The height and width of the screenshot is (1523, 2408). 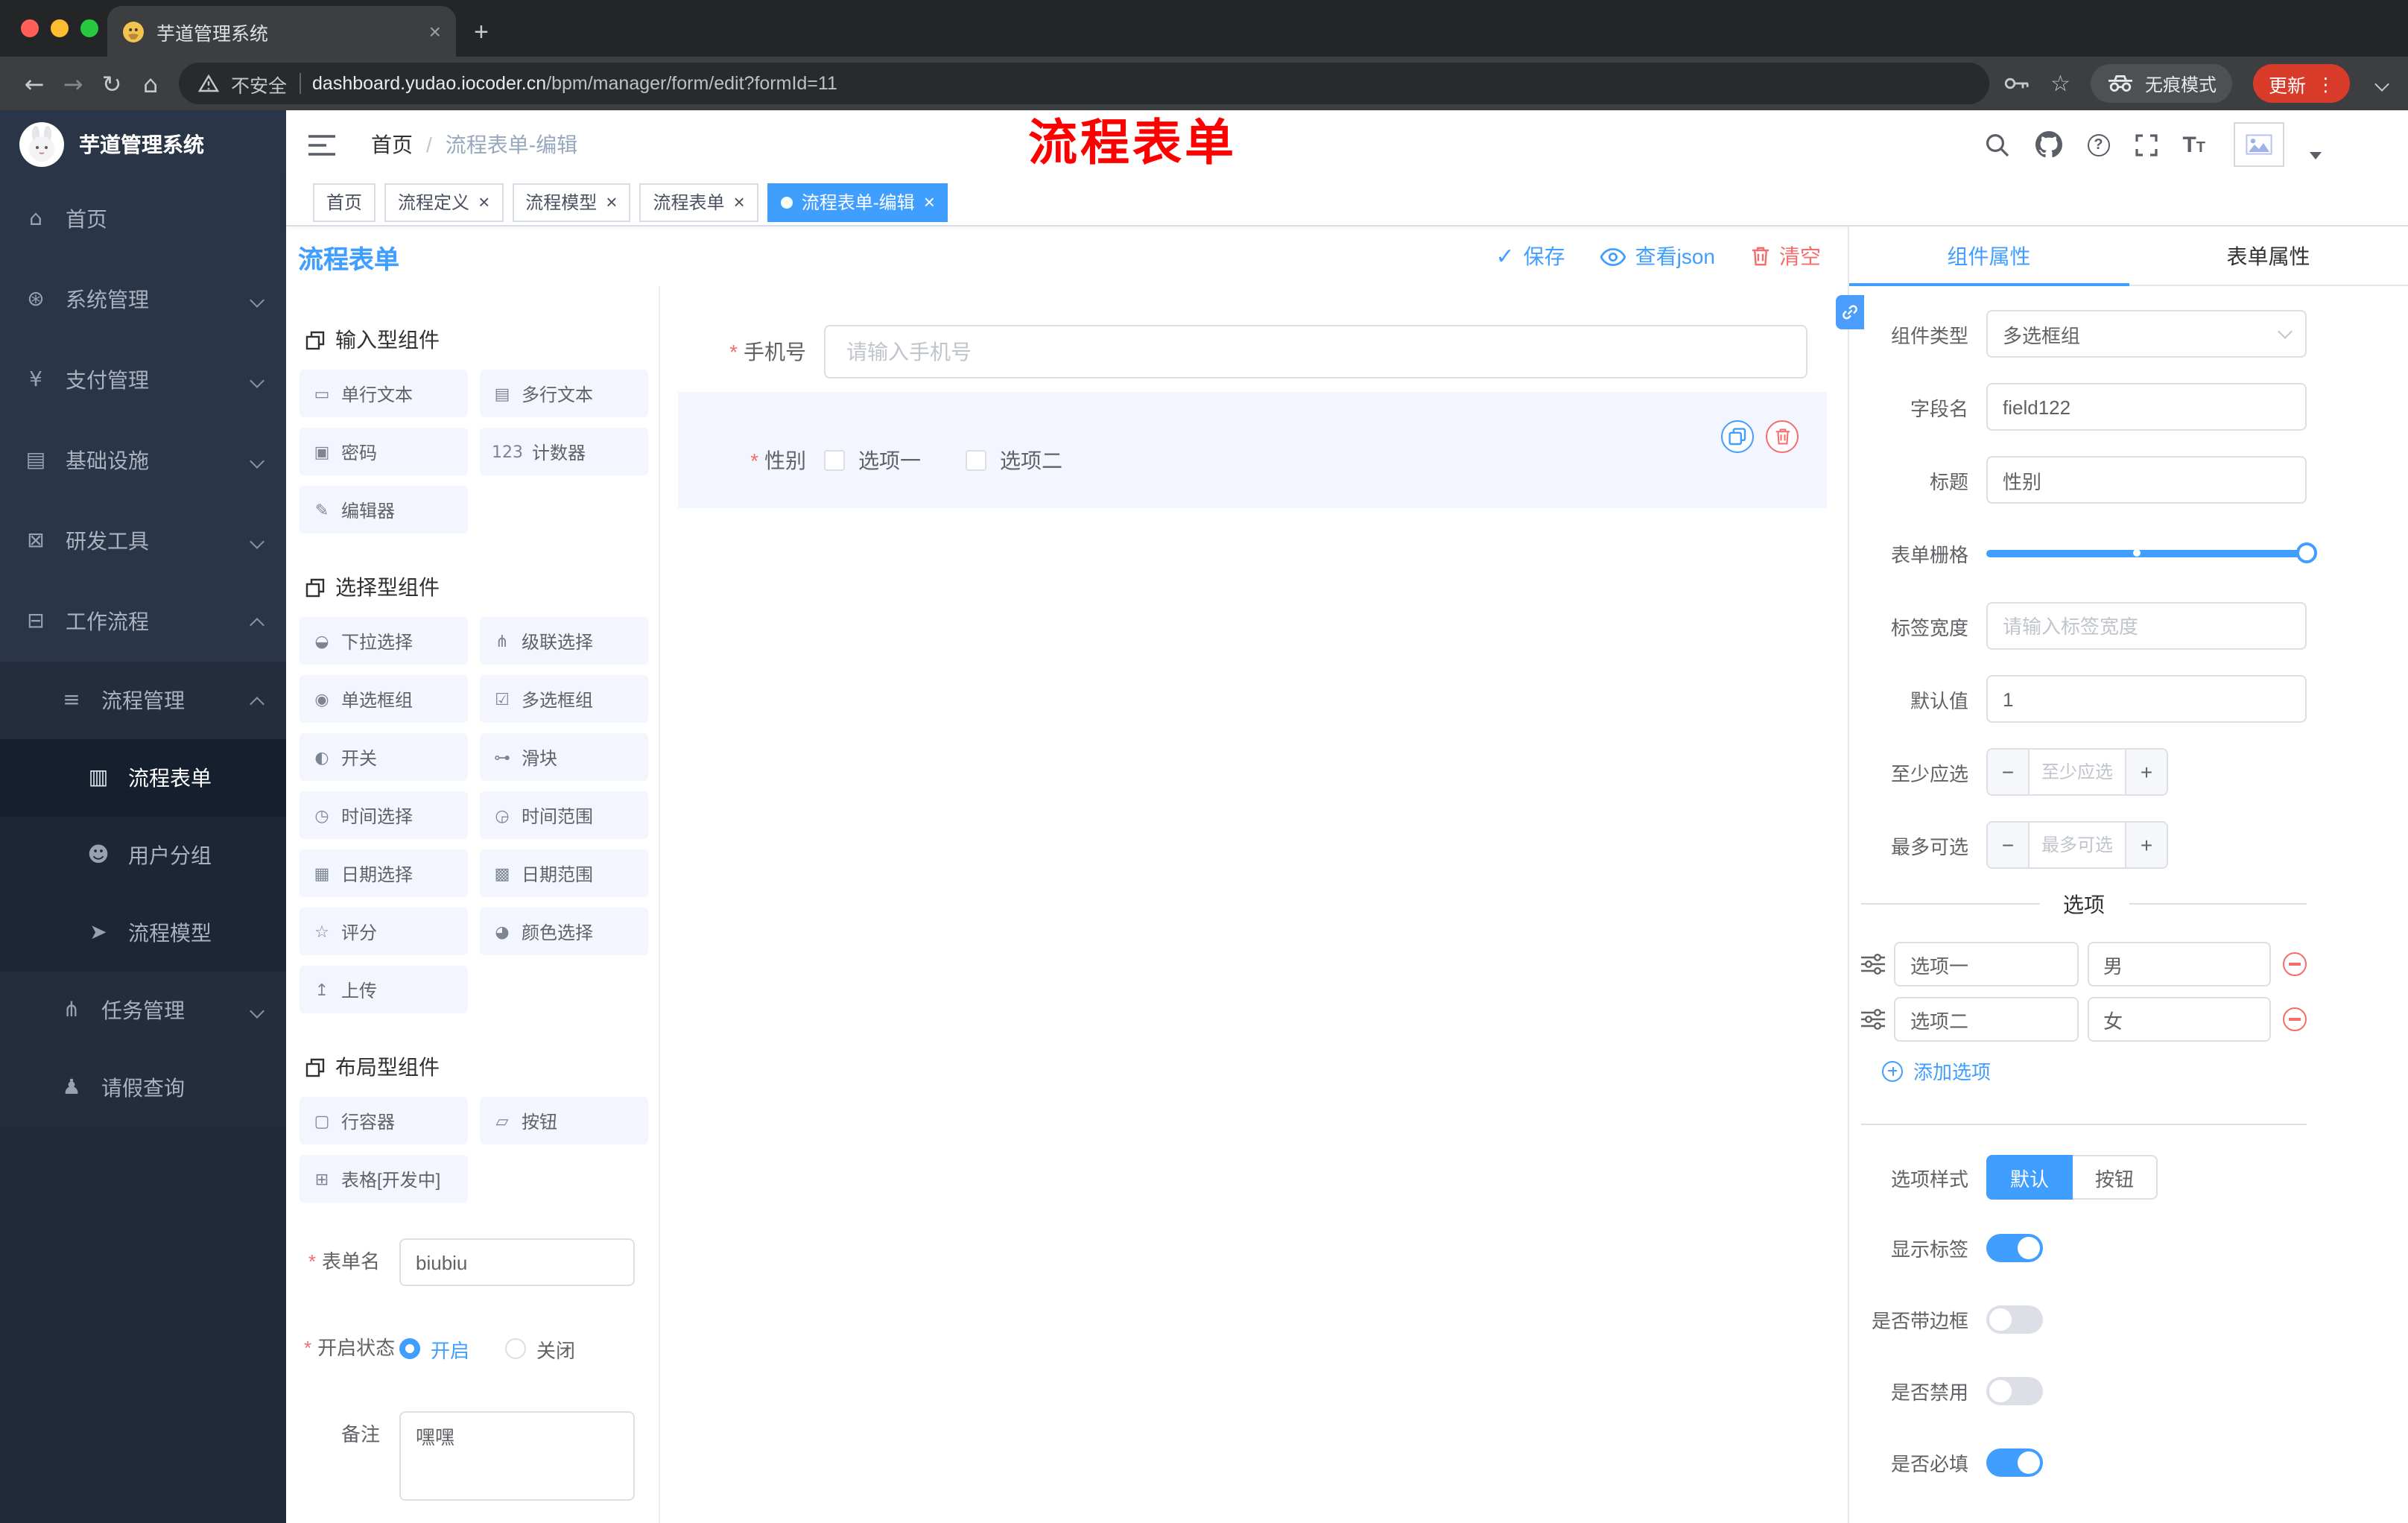 I want to click on toolbar-chevron-icon, so click(x=2381, y=83).